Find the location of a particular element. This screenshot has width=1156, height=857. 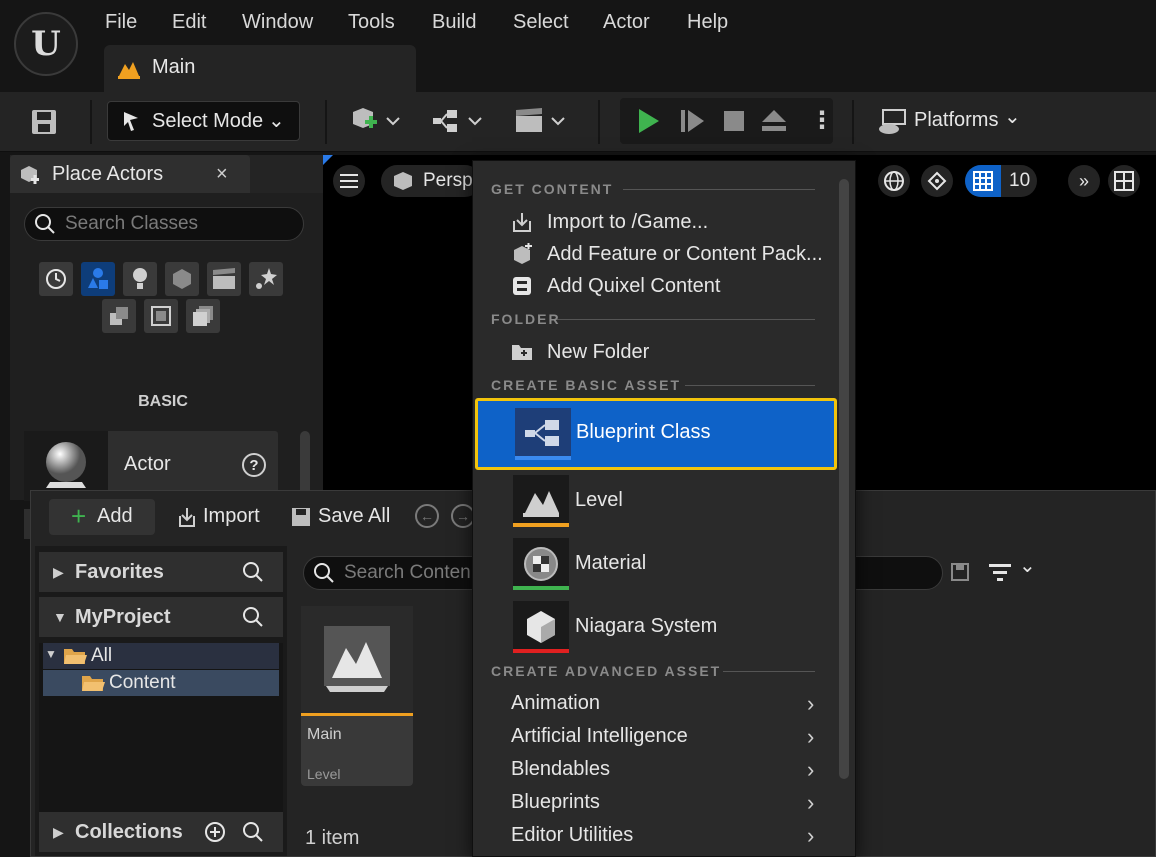

chevron-down-icon: ⌄ is located at coordinates (1027, 565).